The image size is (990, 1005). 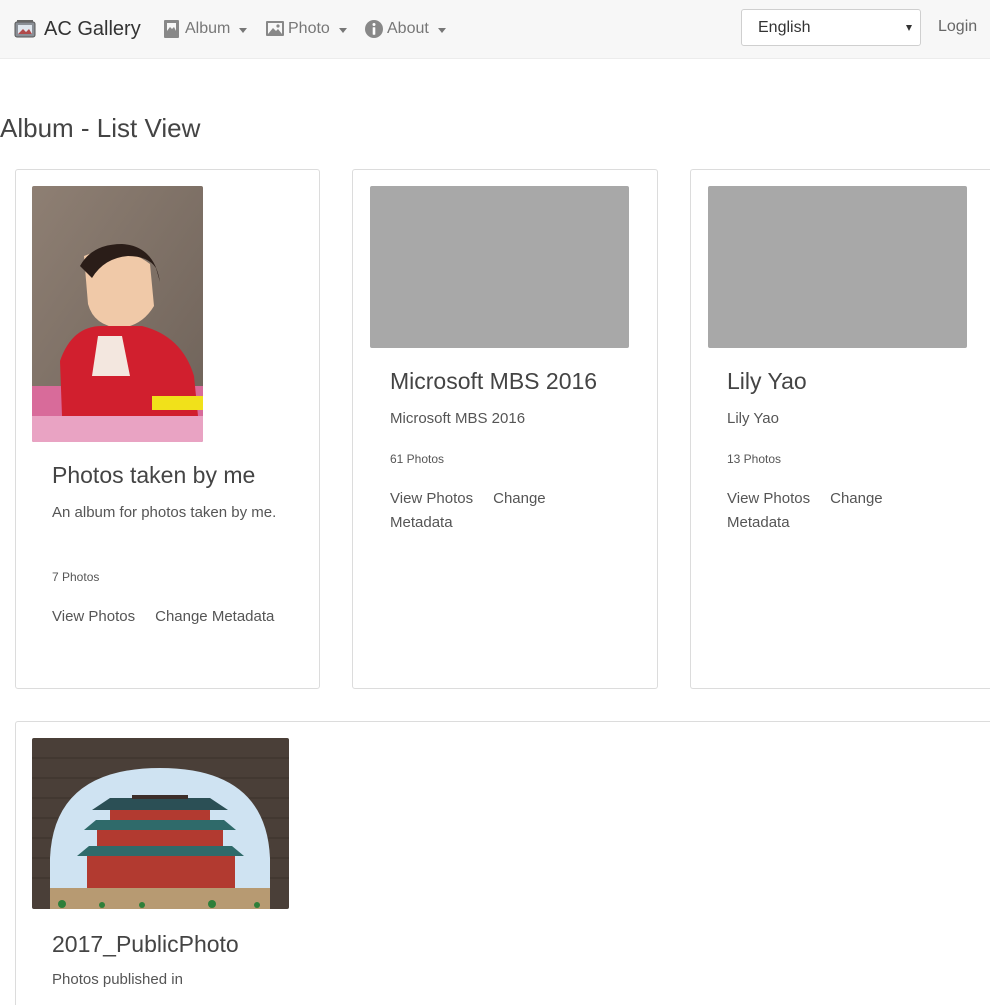 I want to click on dropdown-arrow-icon, so click(x=909, y=28).